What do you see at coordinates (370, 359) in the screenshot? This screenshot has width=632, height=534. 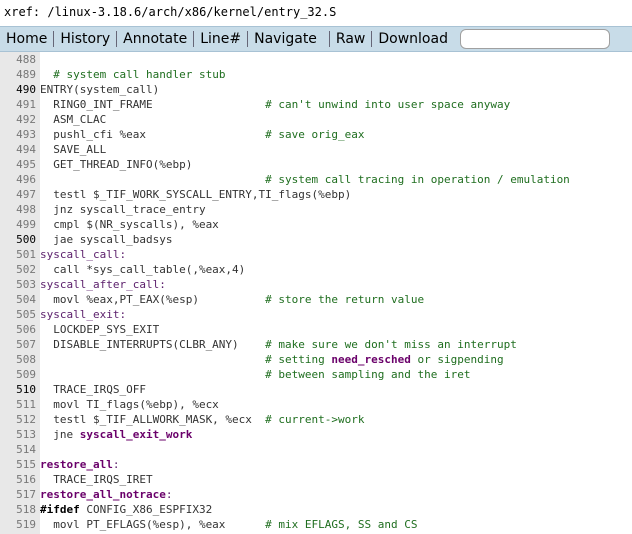 I see `code-token: need_resched` at bounding box center [370, 359].